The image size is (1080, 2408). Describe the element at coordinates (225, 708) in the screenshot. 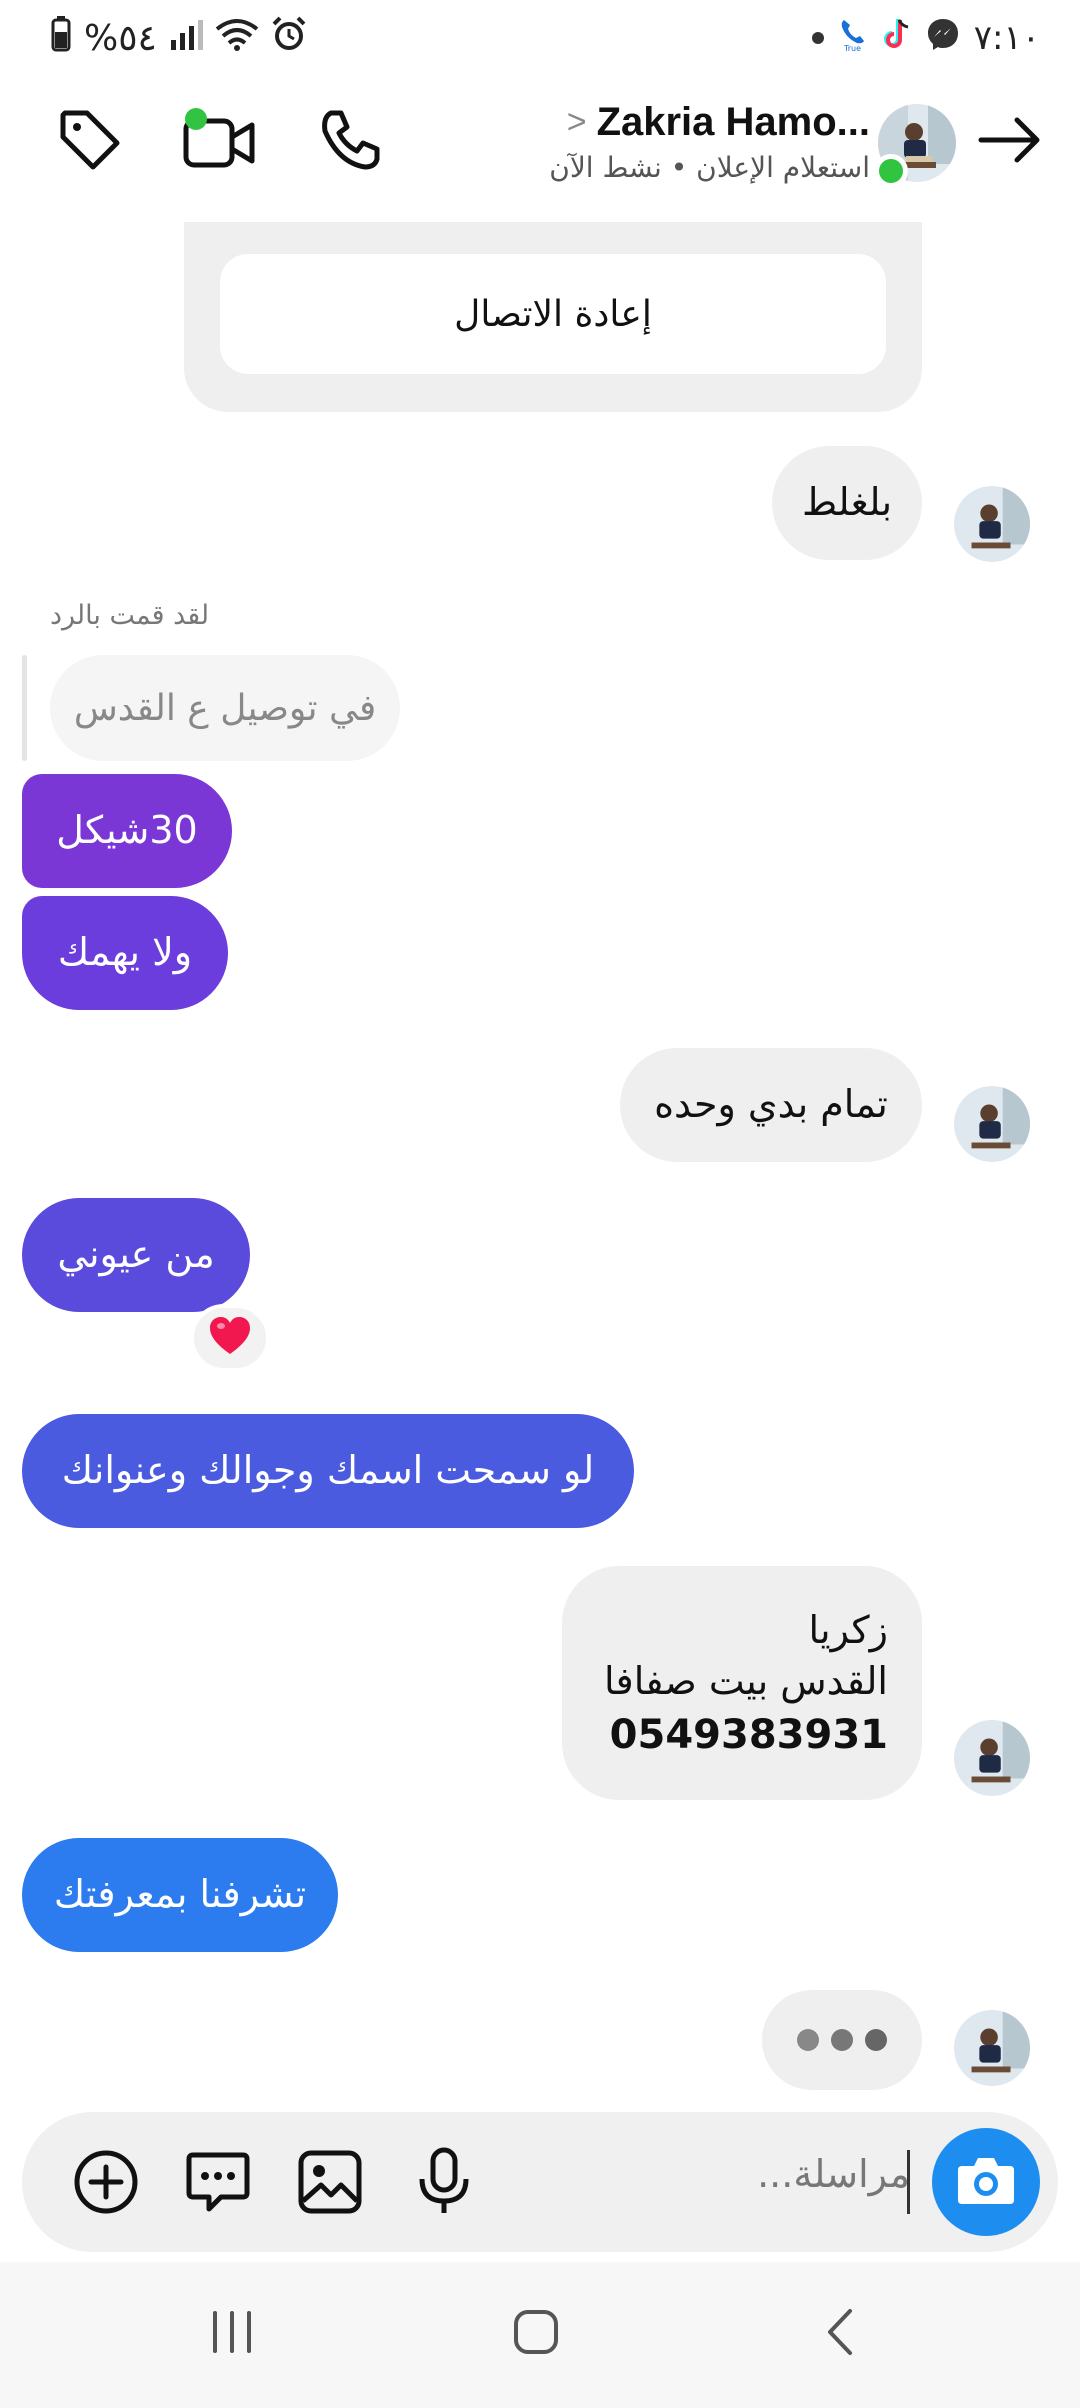

I see `quoted-message: في توصيل ع القدس` at that location.